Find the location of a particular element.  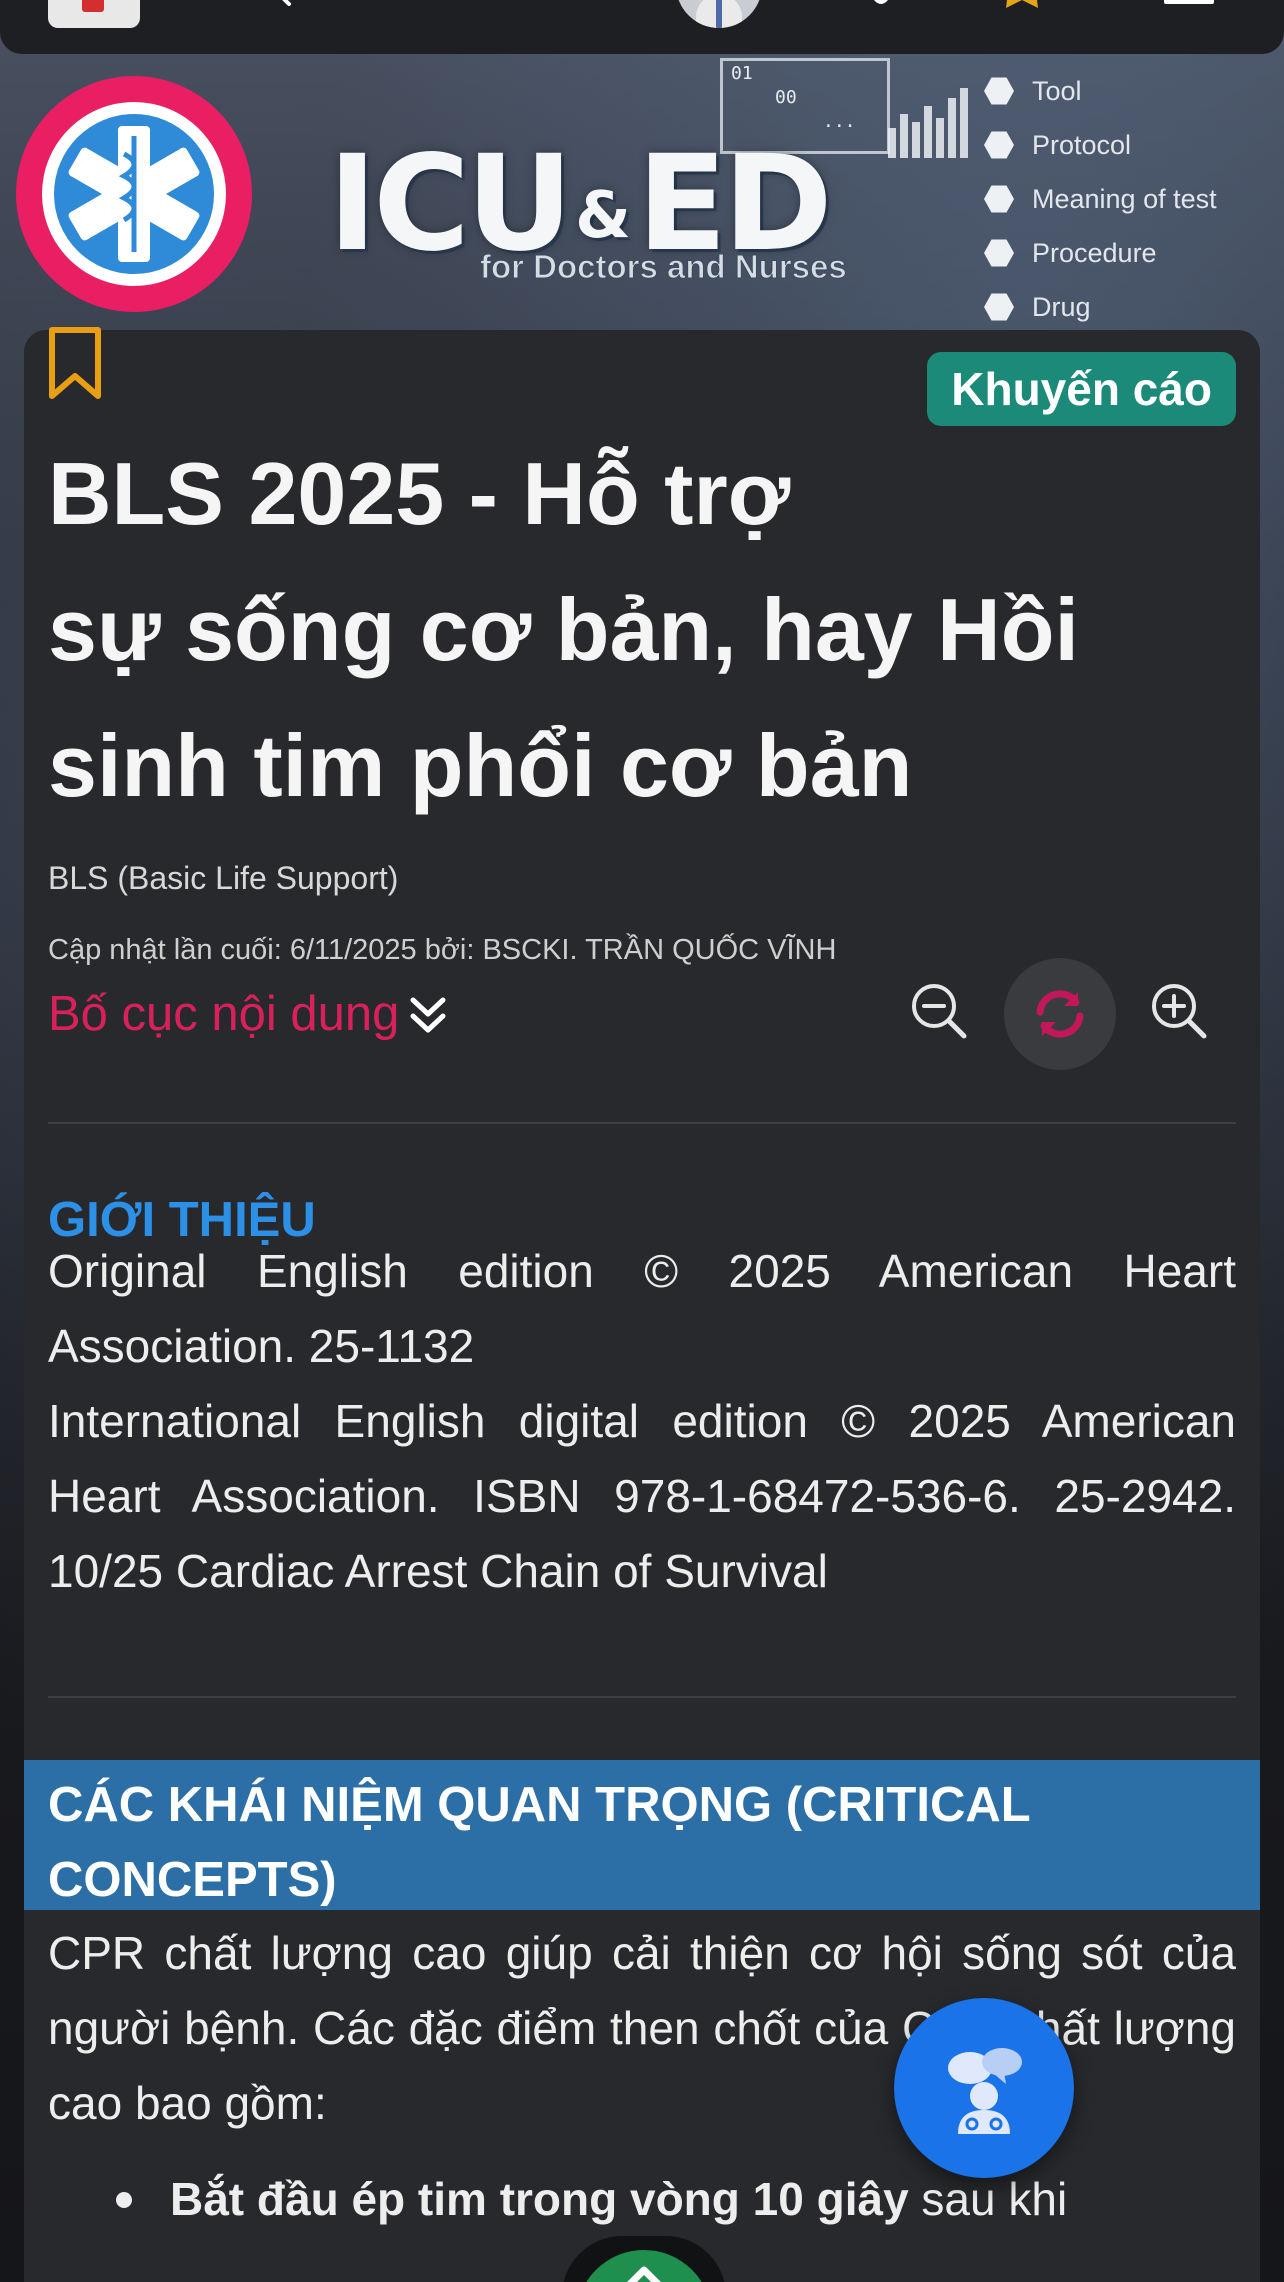

feature-label: Protocol is located at coordinates (1082, 145).